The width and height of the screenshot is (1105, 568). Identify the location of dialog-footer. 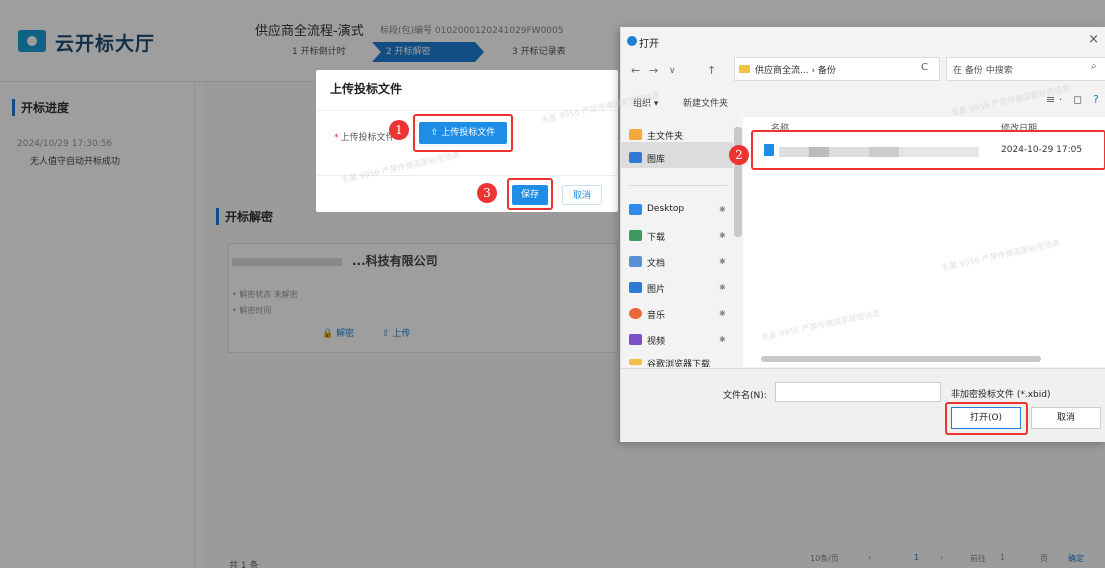
(863, 405).